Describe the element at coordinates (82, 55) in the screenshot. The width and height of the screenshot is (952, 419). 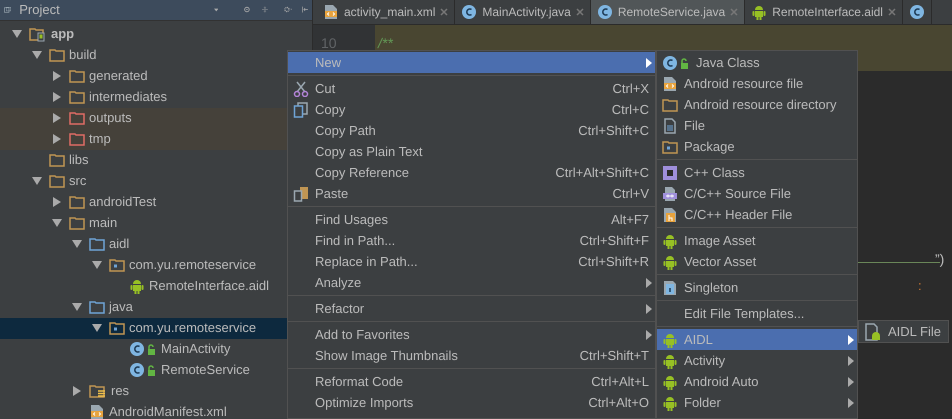
I see `tree-item-label: build` at that location.